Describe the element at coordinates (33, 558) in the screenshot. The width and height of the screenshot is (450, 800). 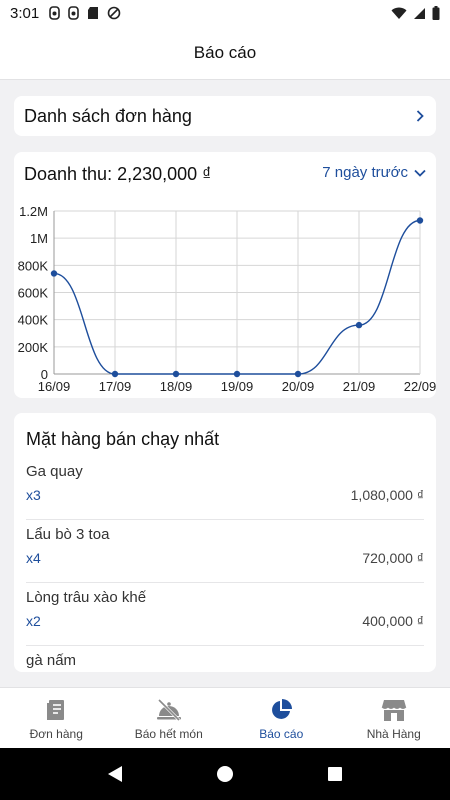
I see `item-quantity: x4` at that location.